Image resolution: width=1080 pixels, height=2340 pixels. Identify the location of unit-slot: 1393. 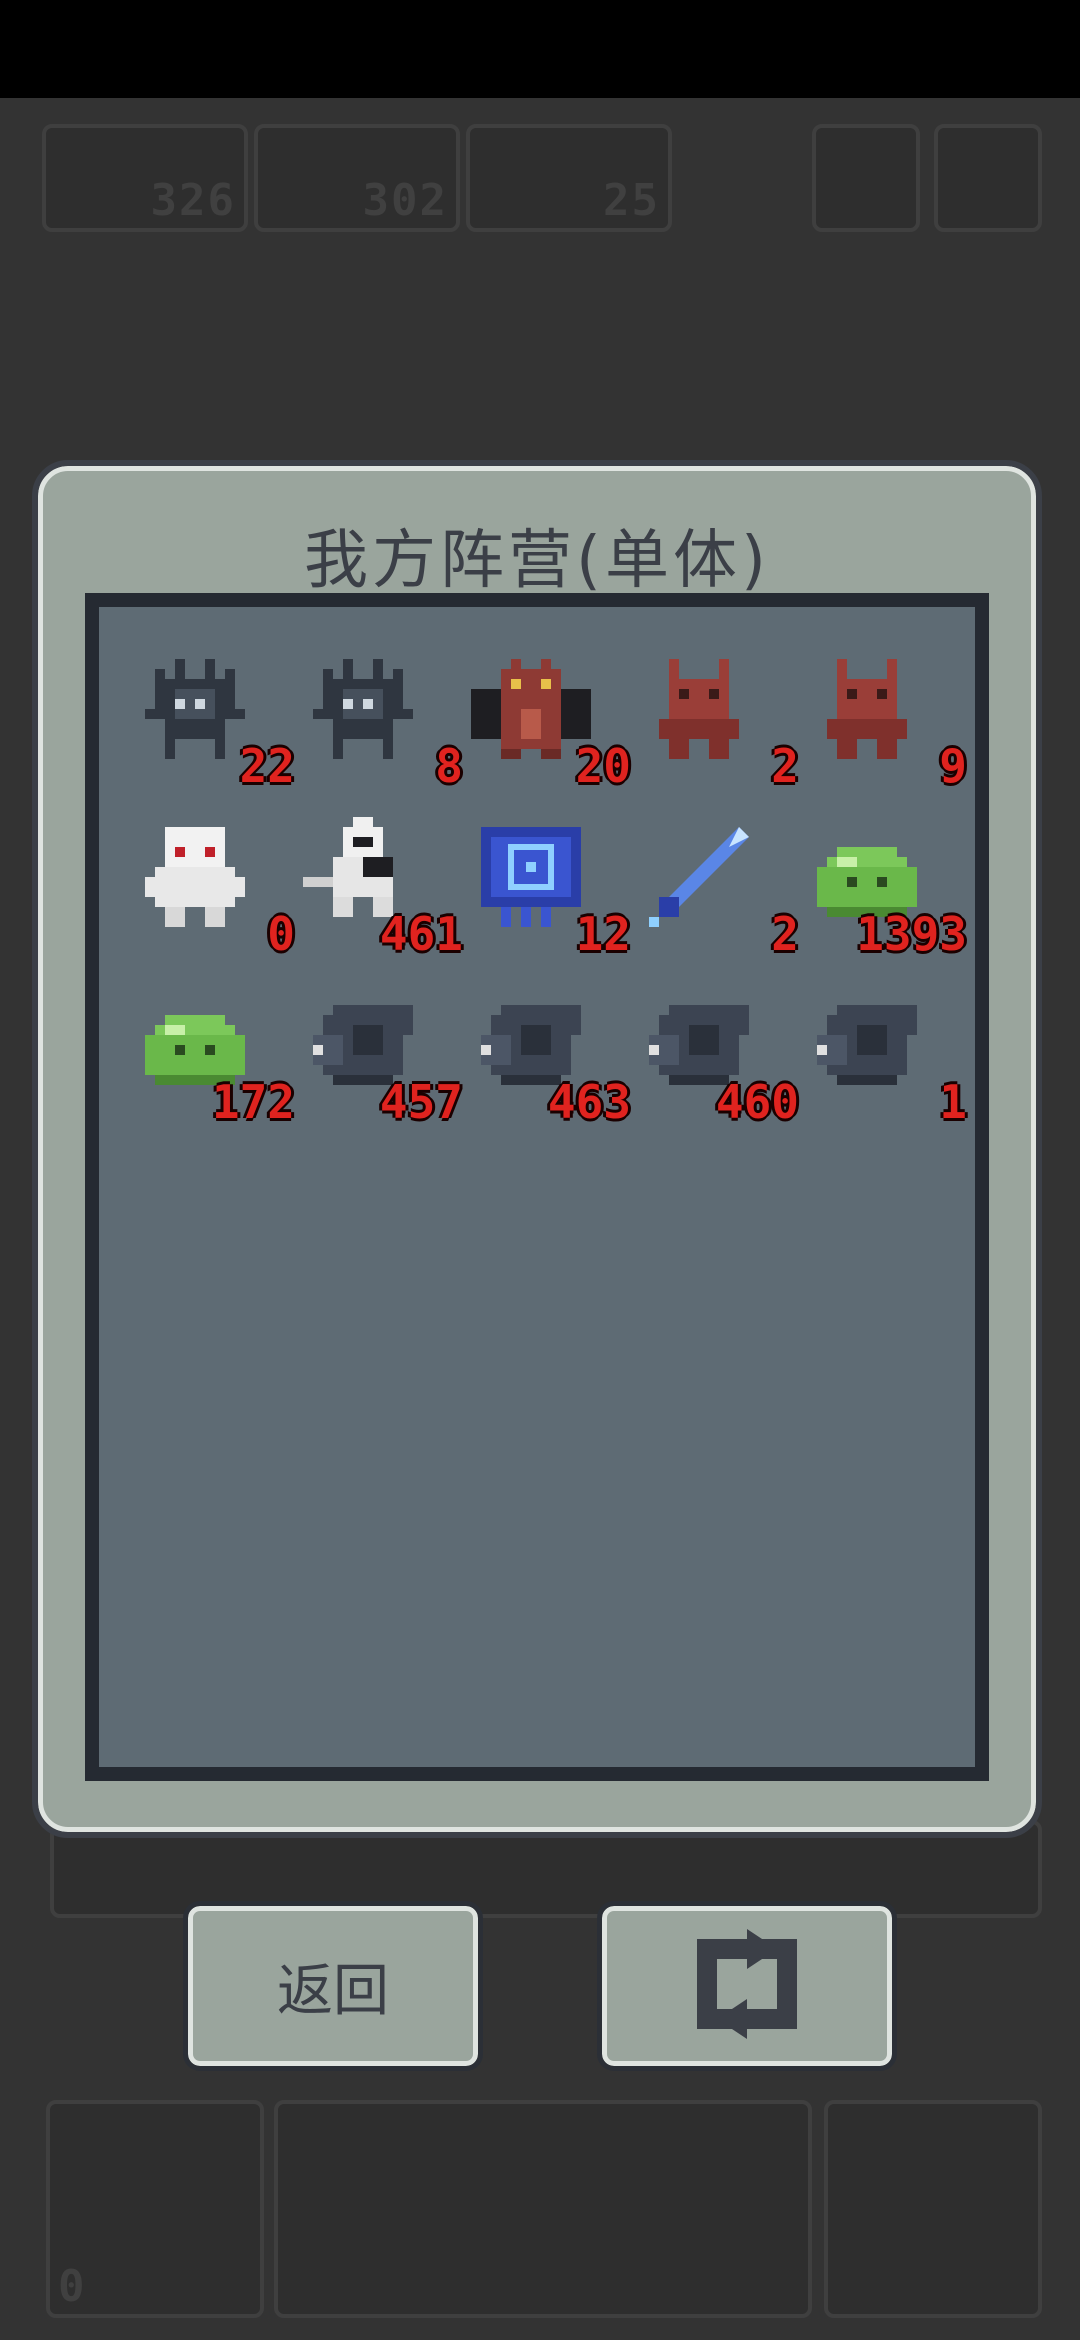
(887, 887).